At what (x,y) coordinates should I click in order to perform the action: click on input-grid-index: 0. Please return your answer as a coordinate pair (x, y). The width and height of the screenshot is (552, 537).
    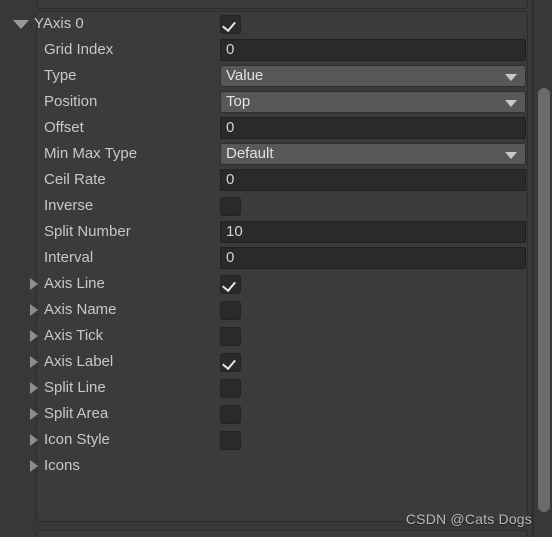
    Looking at the image, I should click on (373, 50).